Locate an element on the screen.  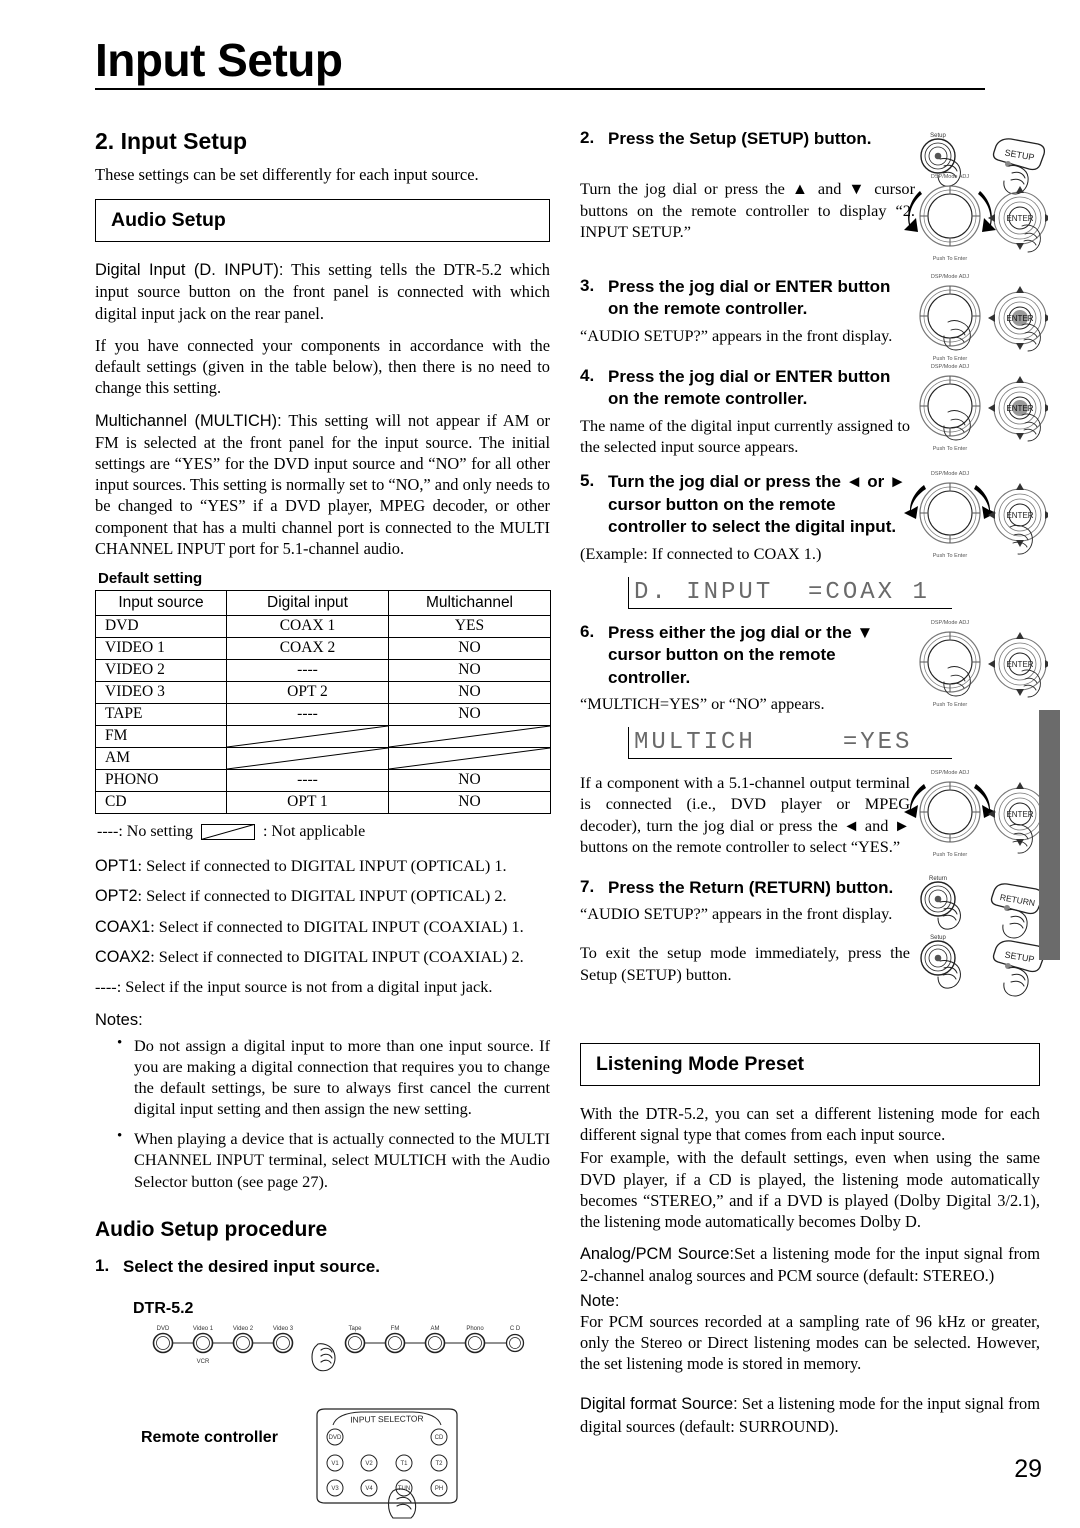
jog-dial-turn-illustration-3: DSP/Mode ADJ Push To Enter ENTER is located at coordinates (976, 814).